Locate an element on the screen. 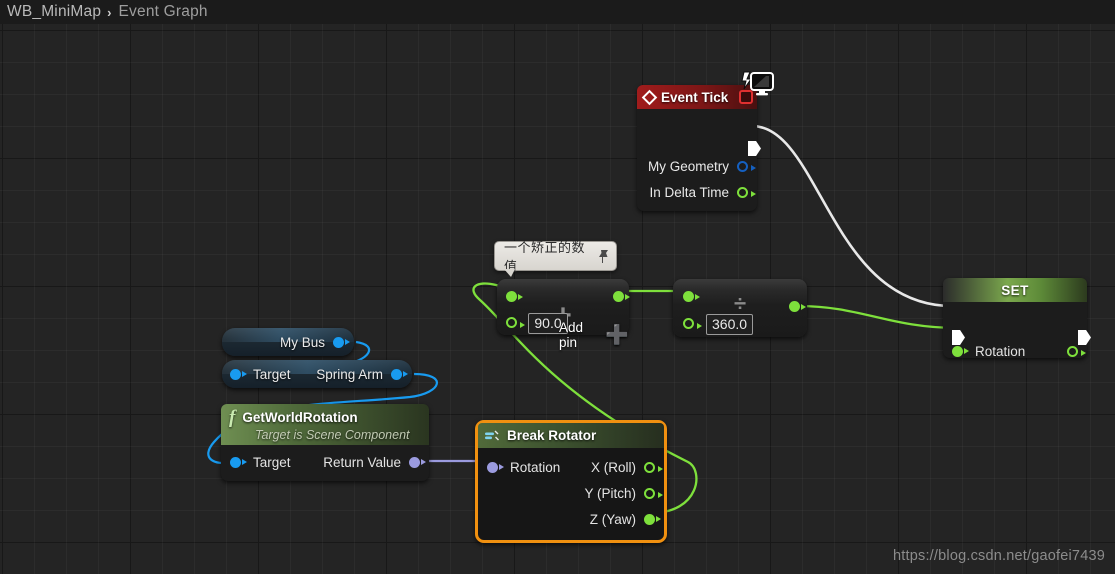  output-pin-my-geometry is located at coordinates (746, 166).